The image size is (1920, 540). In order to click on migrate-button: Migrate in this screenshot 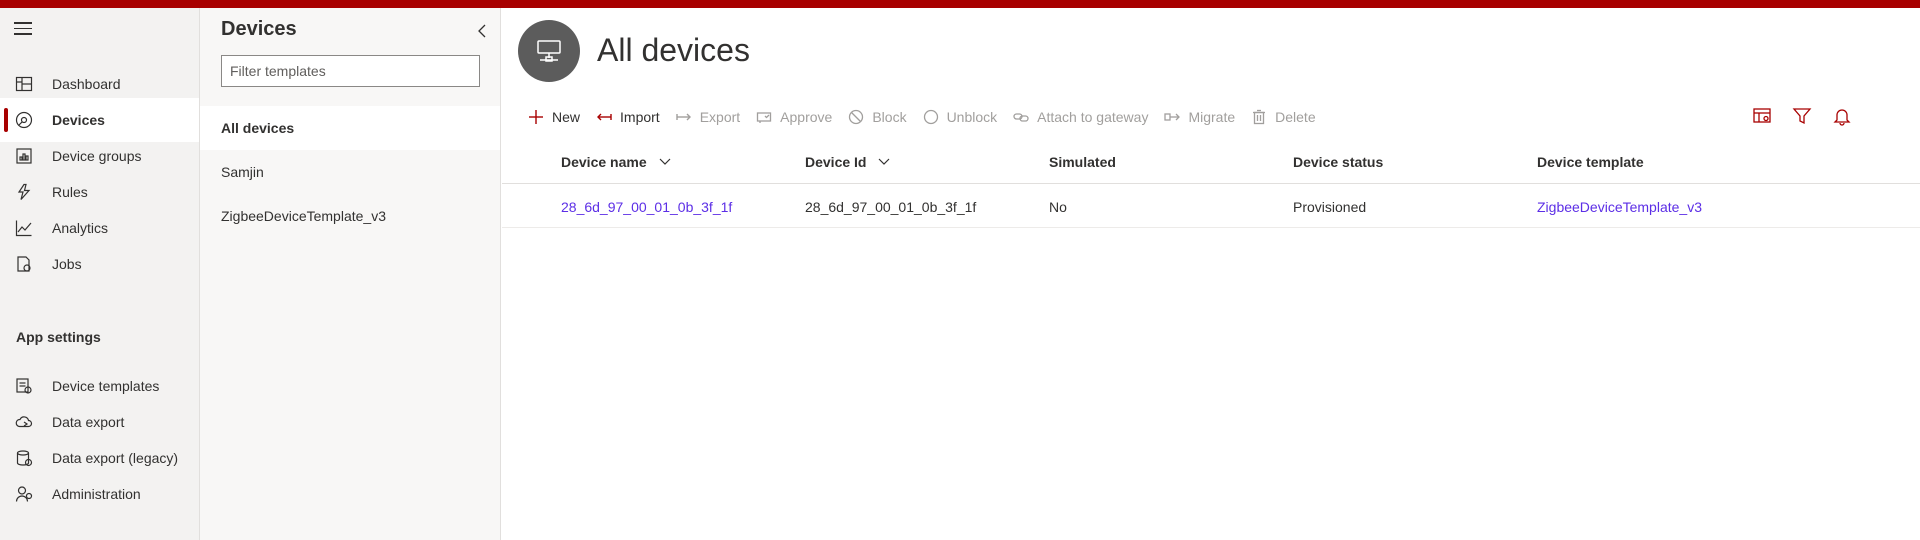, I will do `click(1199, 117)`.